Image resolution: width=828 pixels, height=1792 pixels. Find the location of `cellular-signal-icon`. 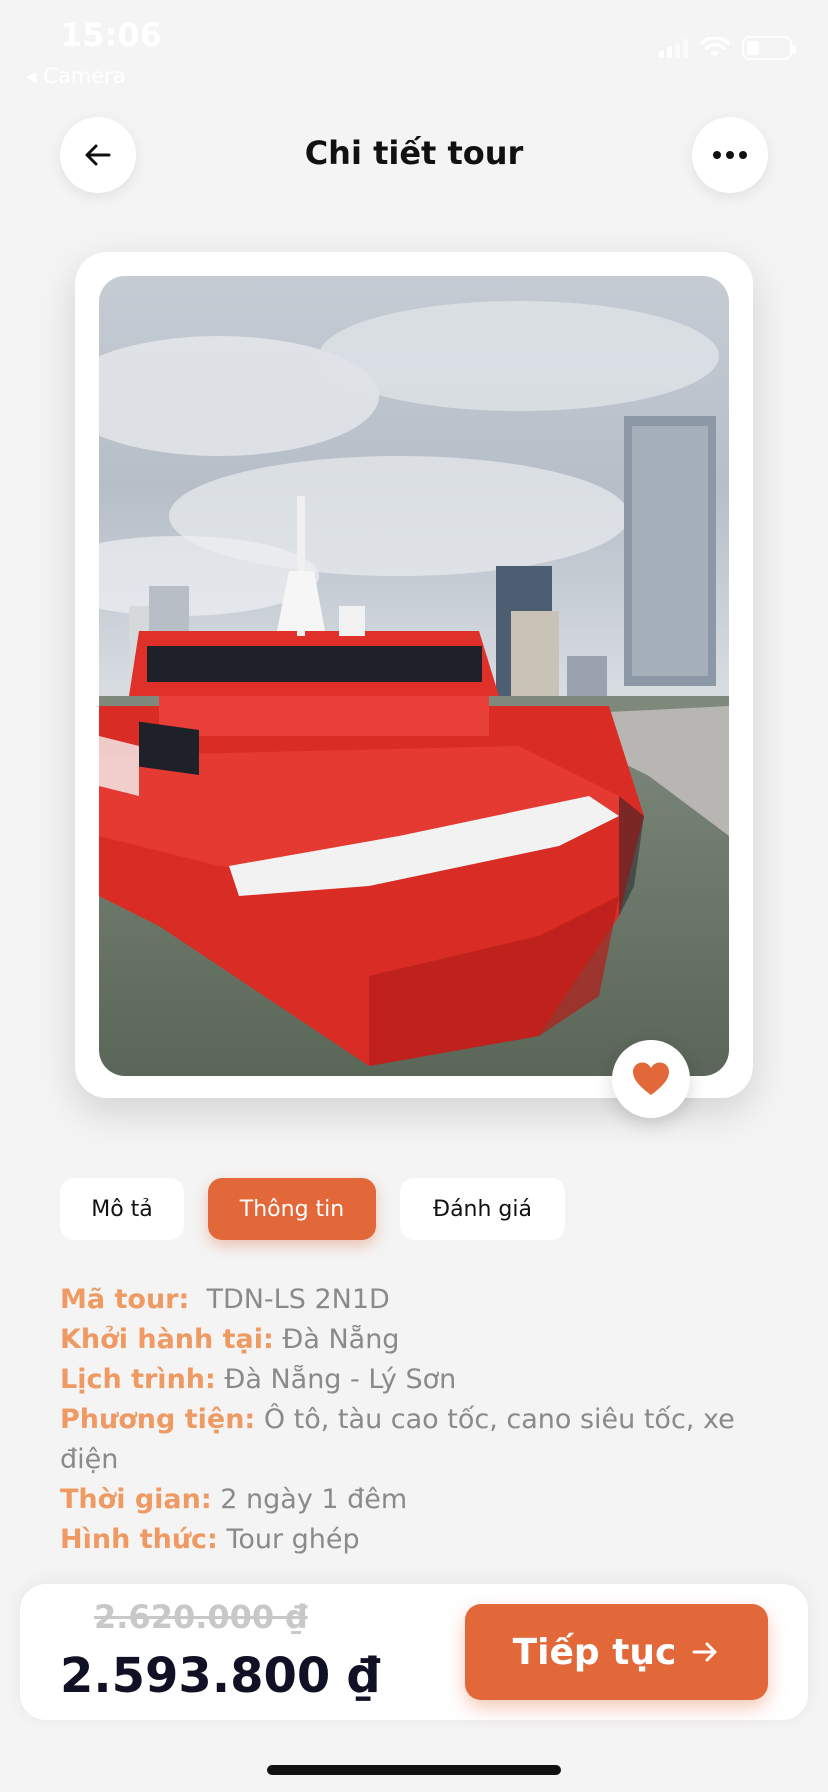

cellular-signal-icon is located at coordinates (673, 48).